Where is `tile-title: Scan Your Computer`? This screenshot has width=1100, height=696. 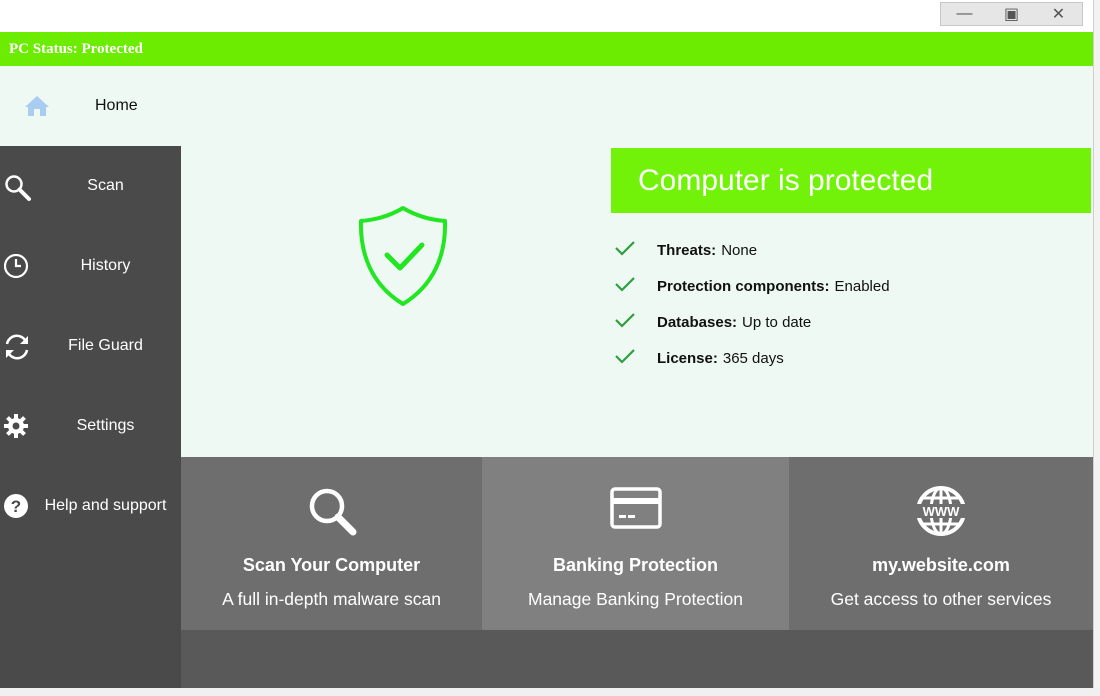
tile-title: Scan Your Computer is located at coordinates (331, 565).